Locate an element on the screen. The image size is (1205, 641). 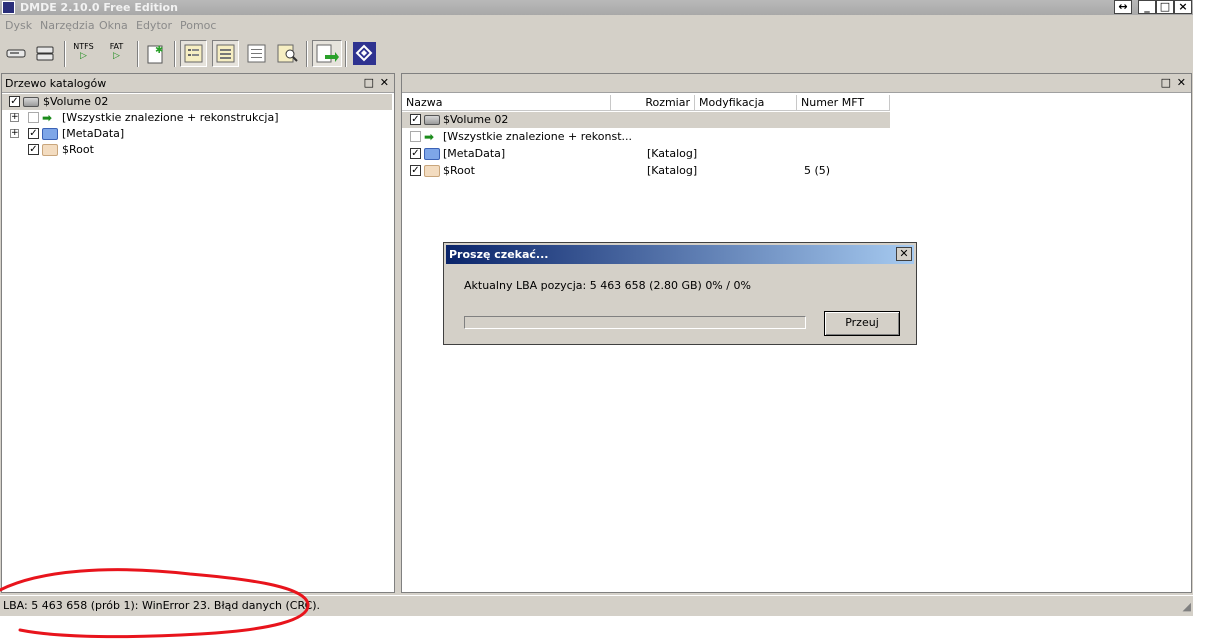
fat-button: FAT ▷ is located at coordinates (116, 53).